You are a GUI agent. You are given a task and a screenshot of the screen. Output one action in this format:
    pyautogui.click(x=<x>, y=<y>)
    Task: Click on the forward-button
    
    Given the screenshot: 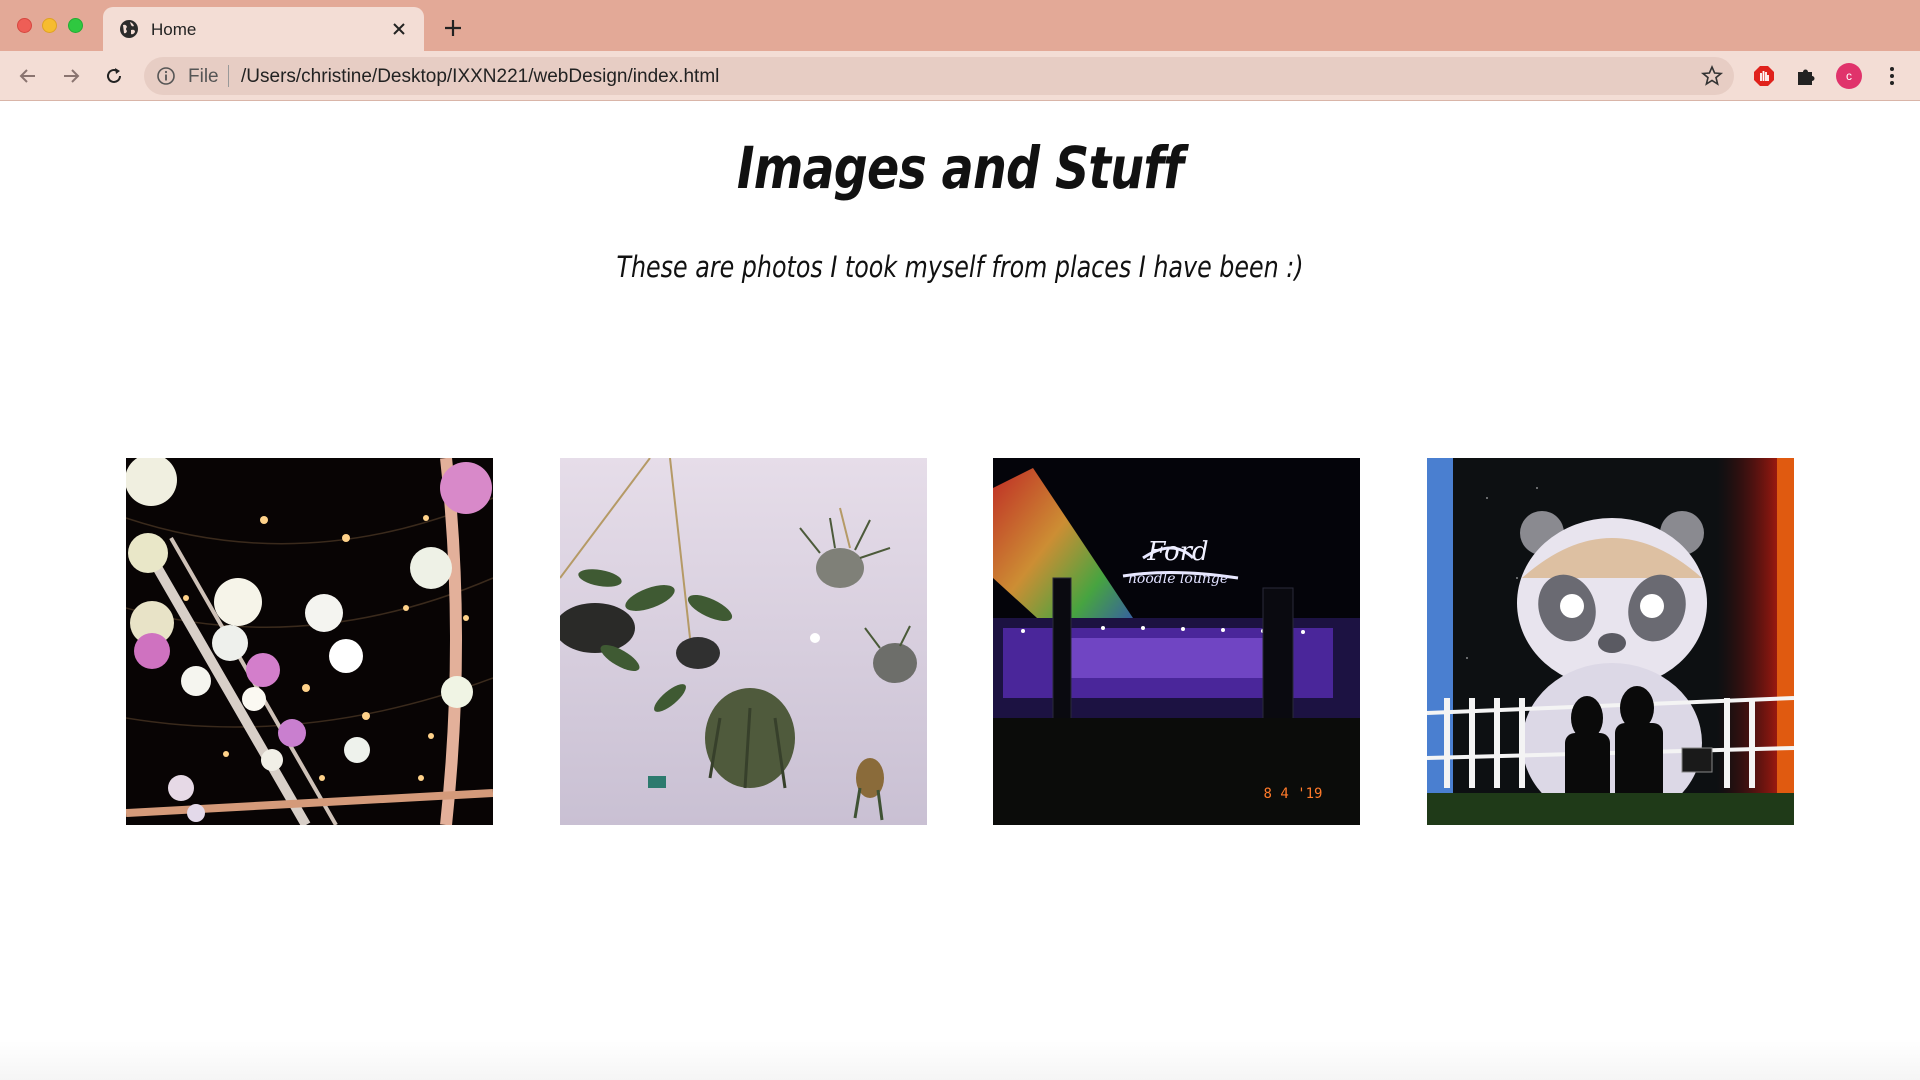 What is the action you would take?
    pyautogui.click(x=71, y=76)
    